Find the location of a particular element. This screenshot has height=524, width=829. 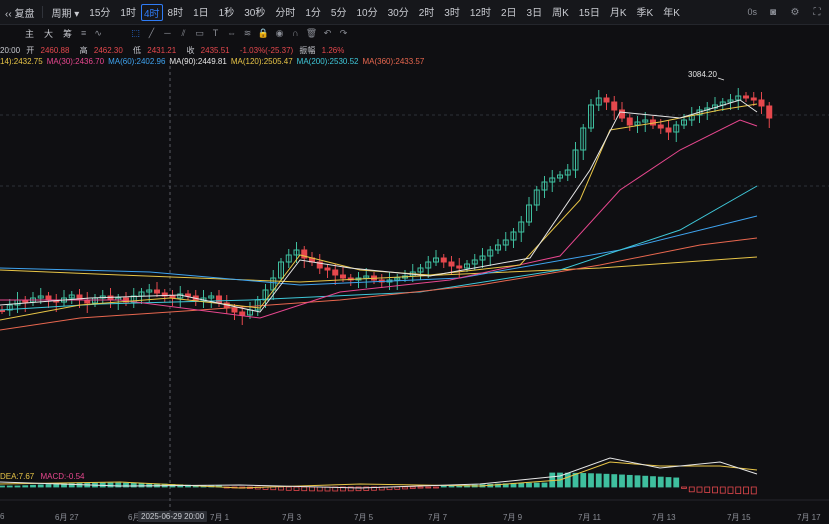

x-axis-label: 7月 15 is located at coordinates (739, 517).